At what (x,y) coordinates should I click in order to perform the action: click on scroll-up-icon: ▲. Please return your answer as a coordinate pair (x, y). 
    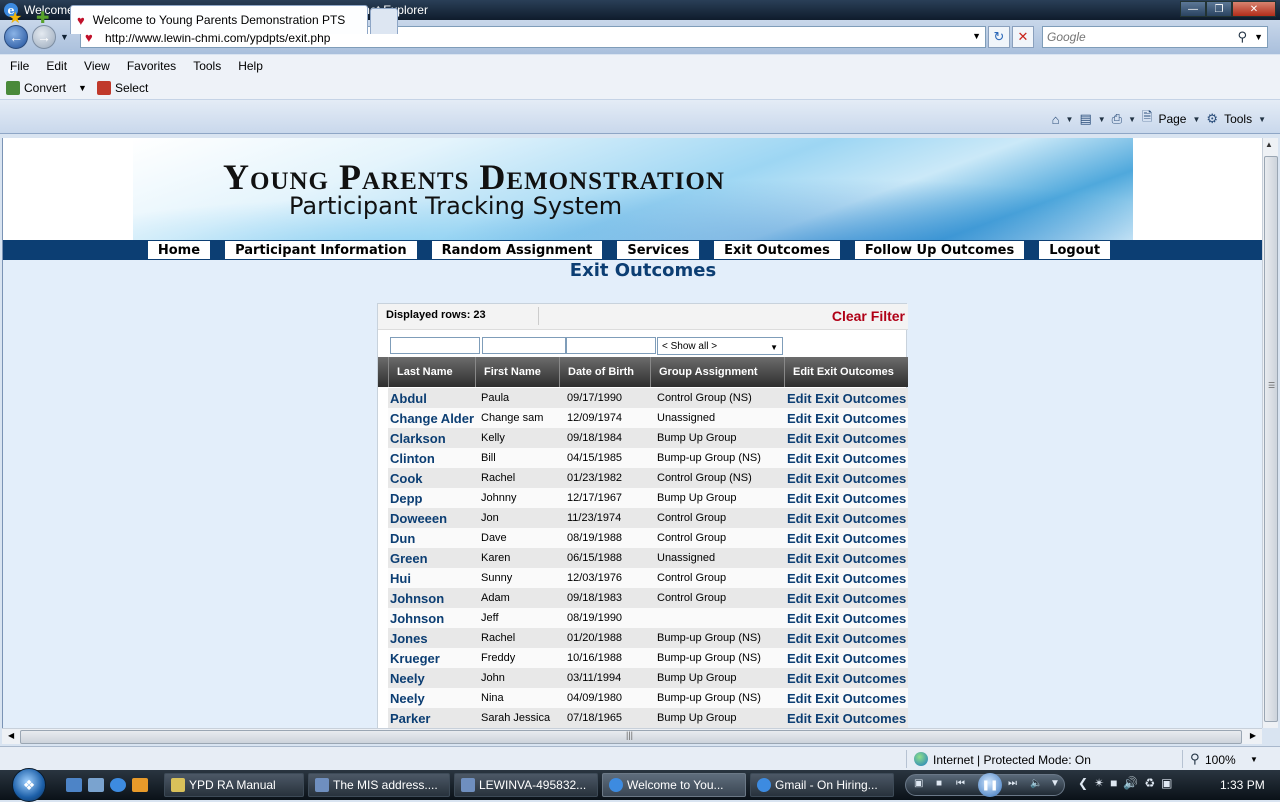
    Looking at the image, I should click on (1269, 144).